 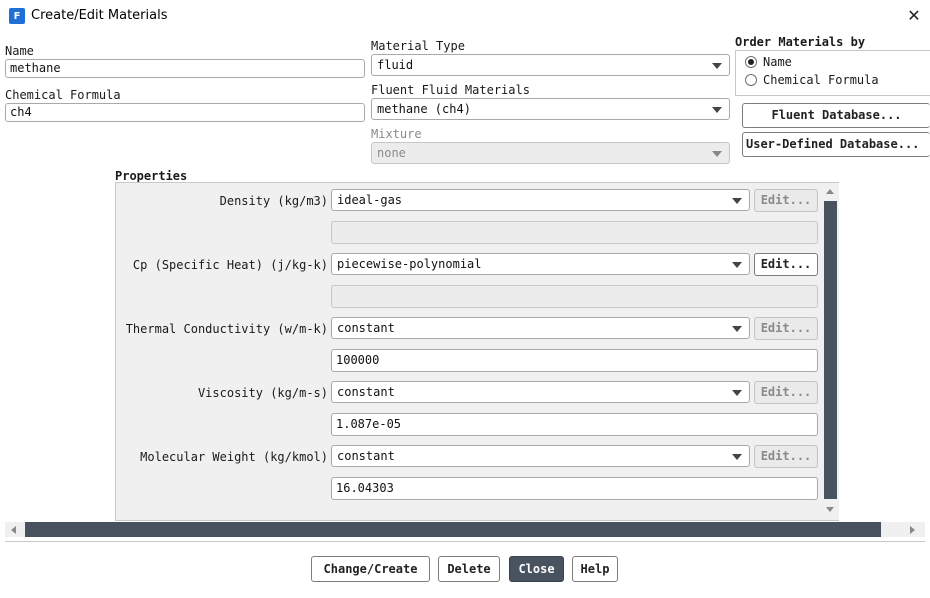 I want to click on footer-divider, so click(x=465, y=541).